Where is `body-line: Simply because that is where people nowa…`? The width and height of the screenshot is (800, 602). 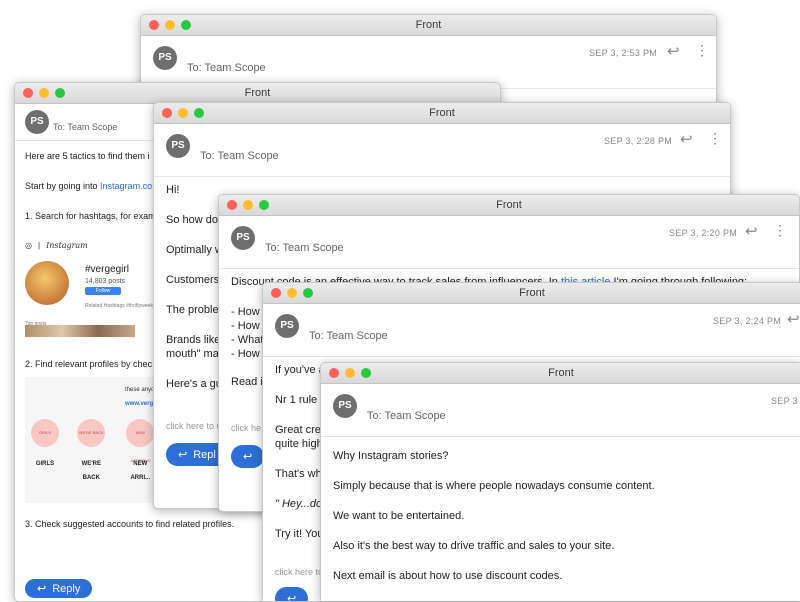
body-line: Simply because that is where people nowa… is located at coordinates (494, 486).